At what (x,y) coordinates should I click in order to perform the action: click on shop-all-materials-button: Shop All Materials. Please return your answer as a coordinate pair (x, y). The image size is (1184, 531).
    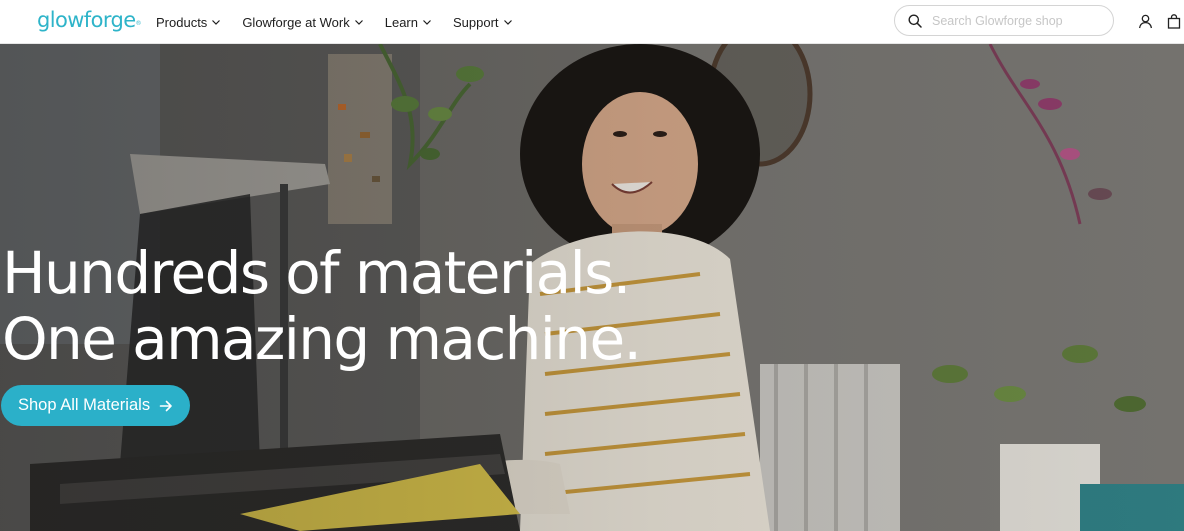
    Looking at the image, I should click on (96, 405).